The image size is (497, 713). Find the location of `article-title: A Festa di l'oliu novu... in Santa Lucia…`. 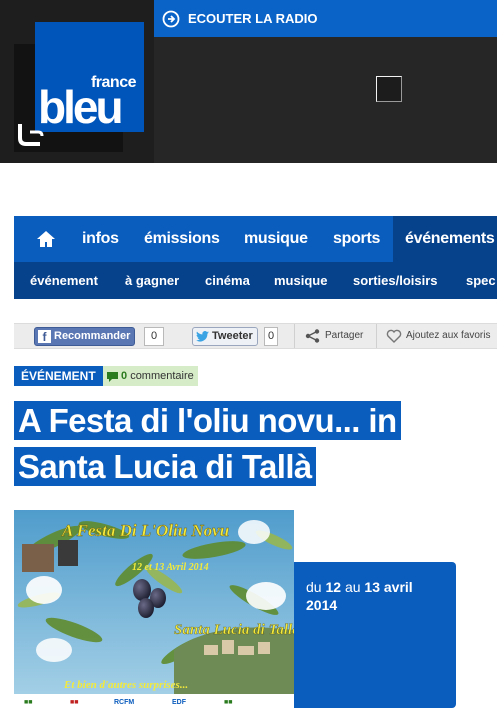

article-title: A Festa di l'oliu novu... in Santa Lucia… is located at coordinates (249, 444).